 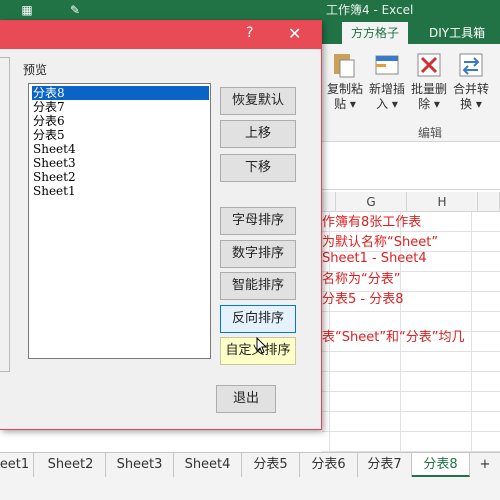 I want to click on reverse-sort-button: 反向排序, so click(x=258, y=319).